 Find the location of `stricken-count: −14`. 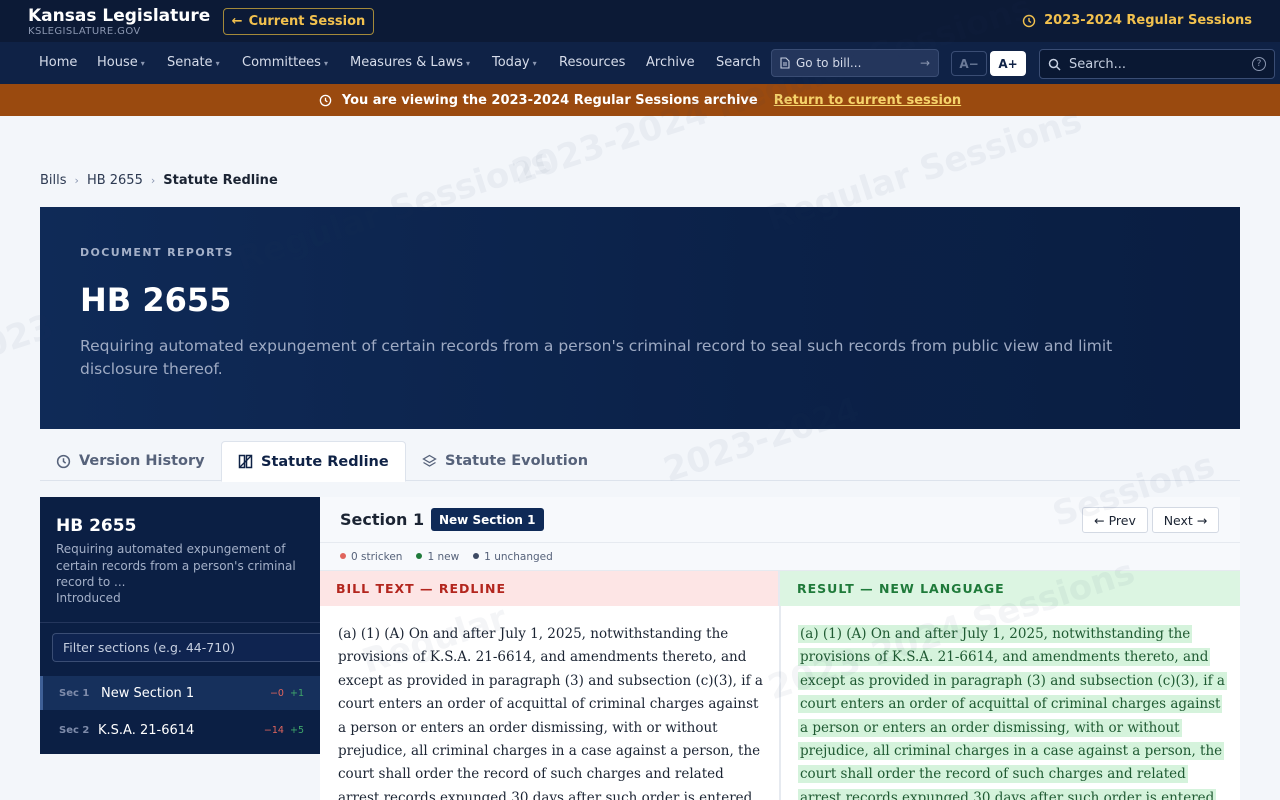

stricken-count: −14 is located at coordinates (273, 730).